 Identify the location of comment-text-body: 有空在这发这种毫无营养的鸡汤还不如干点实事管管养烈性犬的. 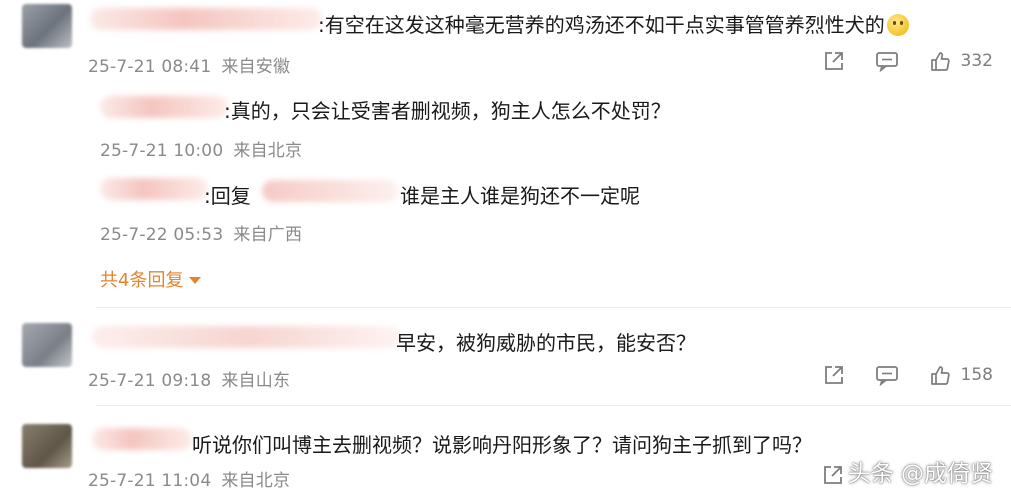
(604, 25).